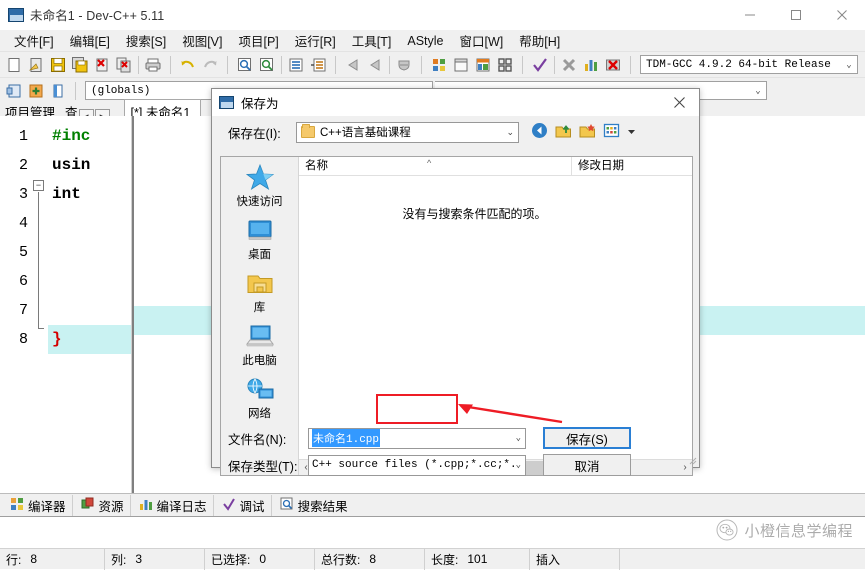 This screenshot has width=865, height=570. Describe the element at coordinates (587, 132) in the screenshot. I see `new-folder-icon` at that location.